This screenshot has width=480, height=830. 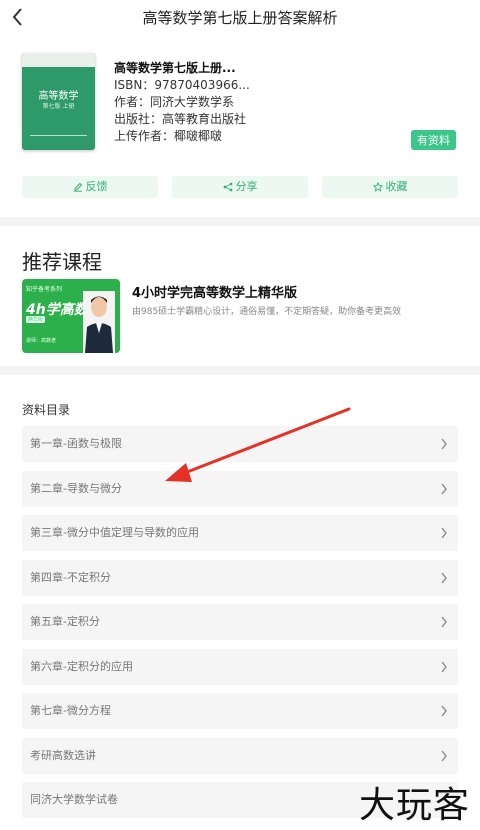 I want to click on share-label: 分享, so click(x=246, y=186).